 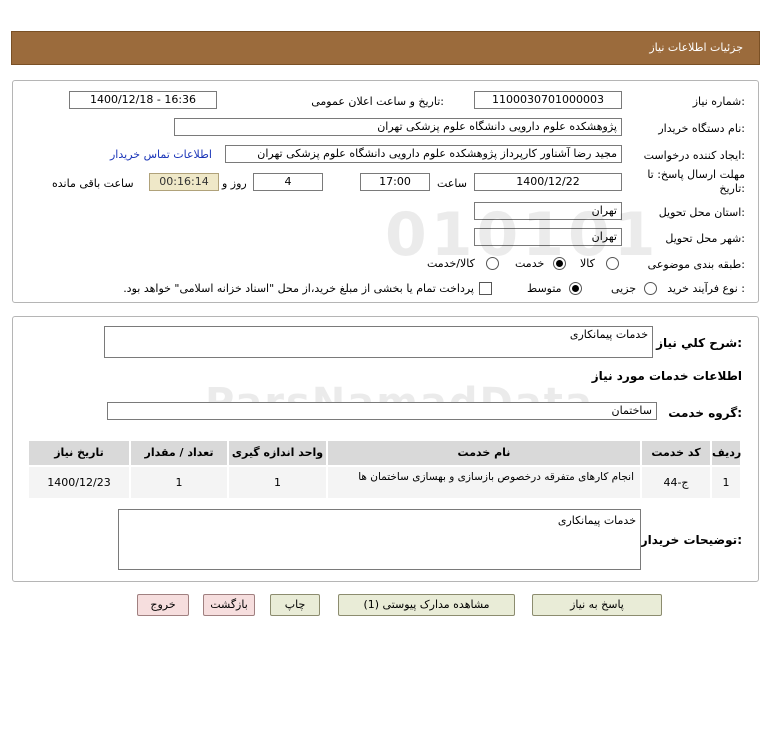 I want to click on buyer-contact-link: اطلاعات تماس خریدار, so click(x=161, y=154).